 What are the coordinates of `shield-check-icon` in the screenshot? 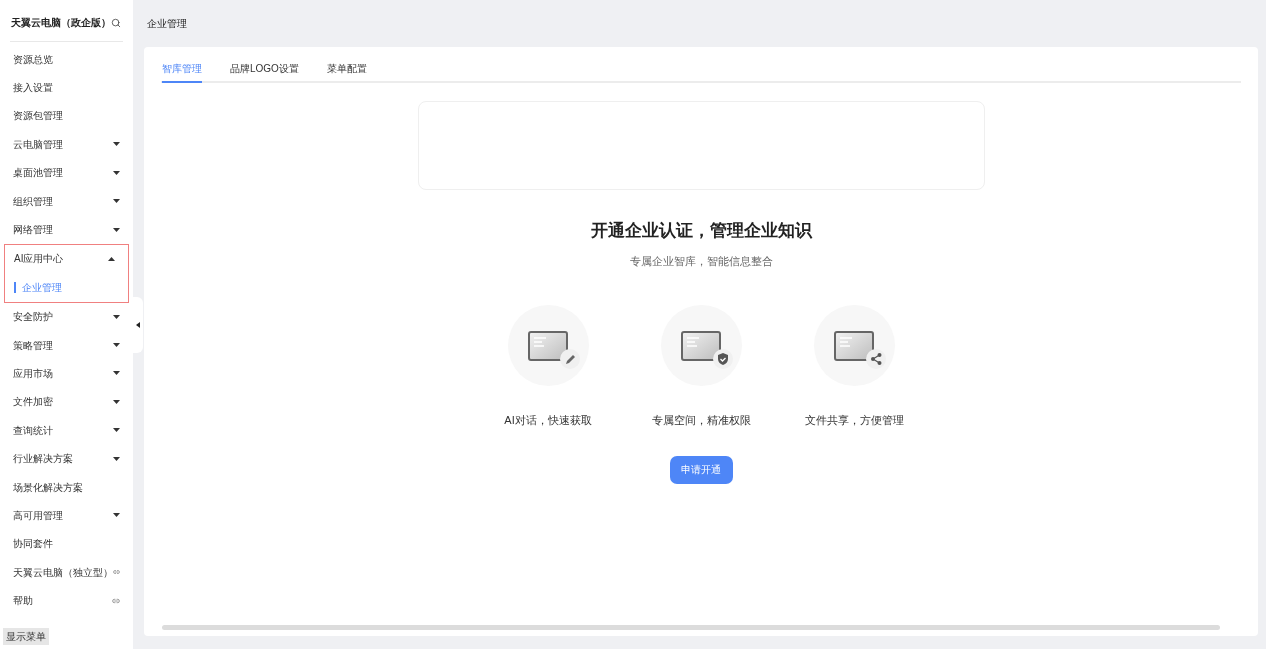 It's located at (723, 358).